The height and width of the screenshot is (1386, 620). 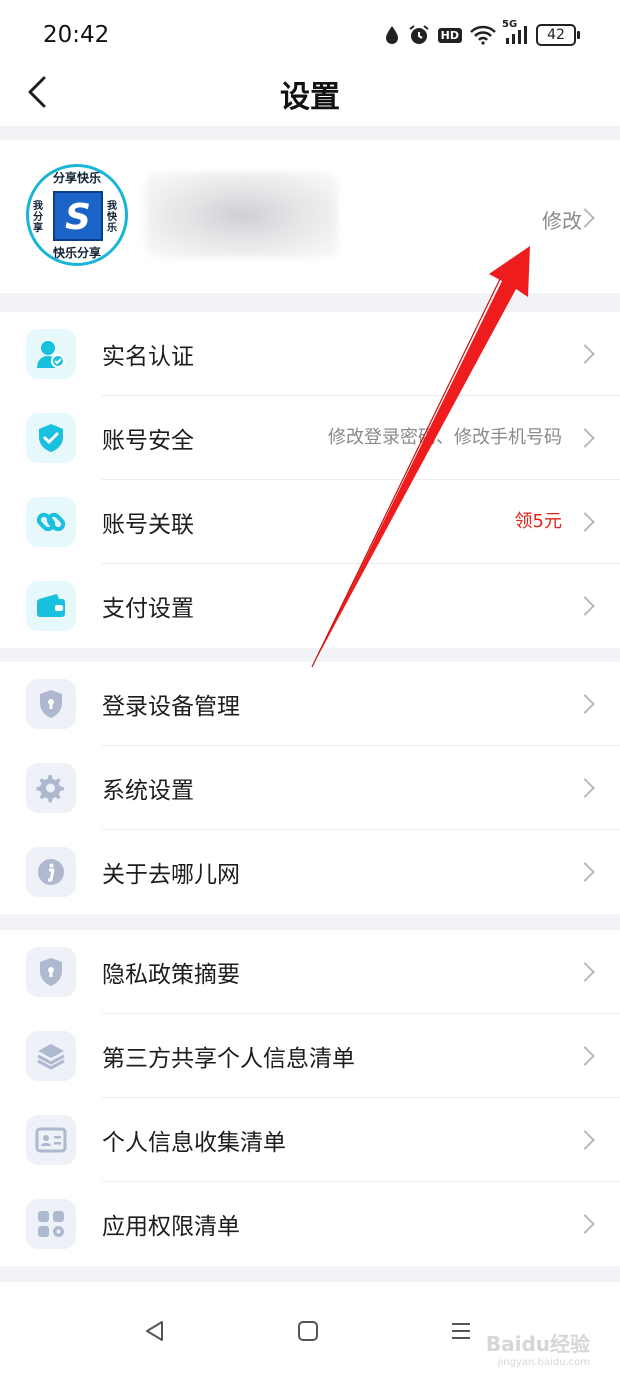 What do you see at coordinates (242, 215) in the screenshot?
I see `blurred-username` at bounding box center [242, 215].